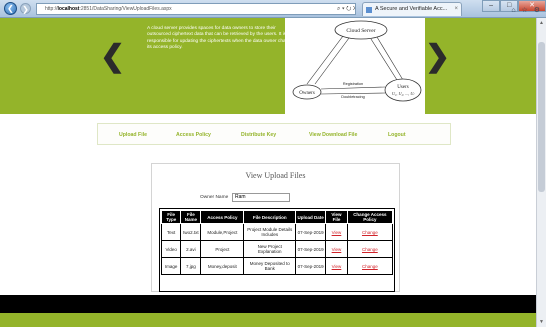 This screenshot has width=546, height=327. I want to click on nav-access-policy: Access Policy, so click(193, 135).